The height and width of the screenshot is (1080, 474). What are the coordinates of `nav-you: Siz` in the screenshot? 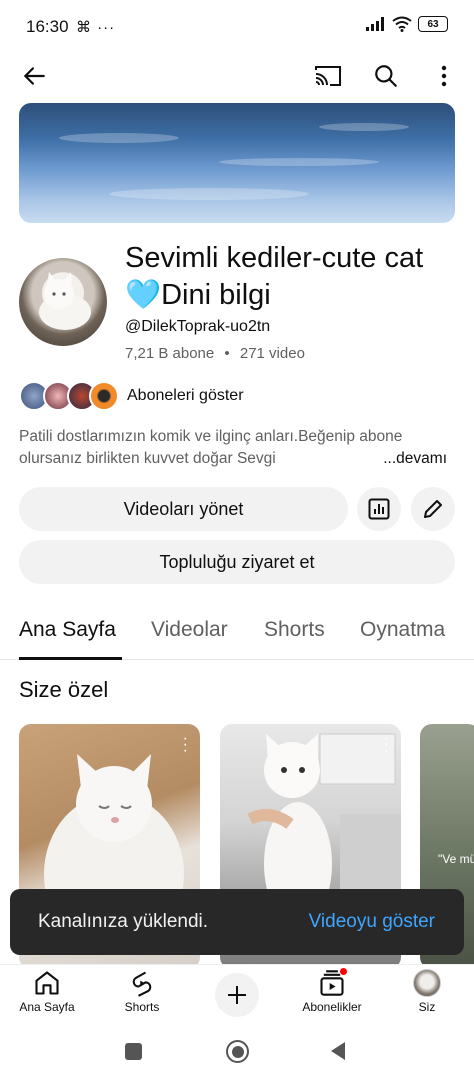 It's located at (427, 991).